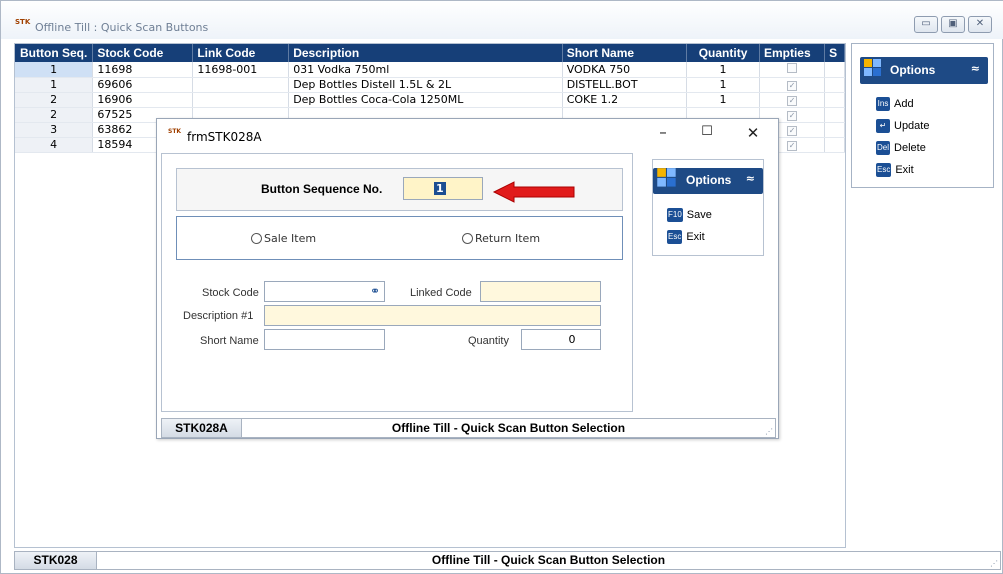 This screenshot has height=574, width=1003. Describe the element at coordinates (625, 70) in the screenshot. I see `table-cell-short: VODKA 750` at that location.